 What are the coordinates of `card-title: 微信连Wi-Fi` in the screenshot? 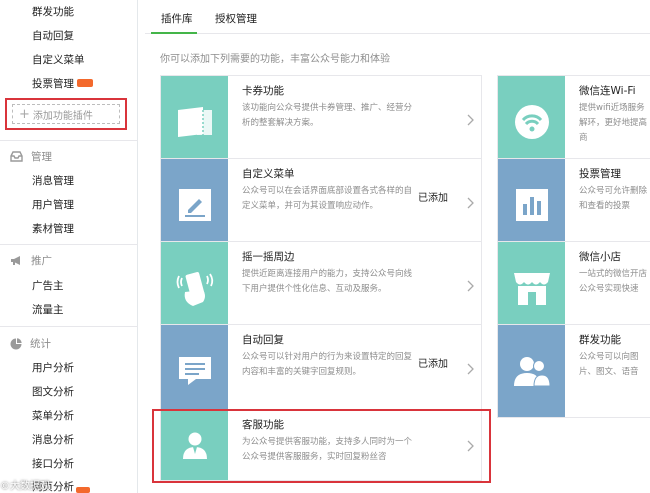 It's located at (607, 91).